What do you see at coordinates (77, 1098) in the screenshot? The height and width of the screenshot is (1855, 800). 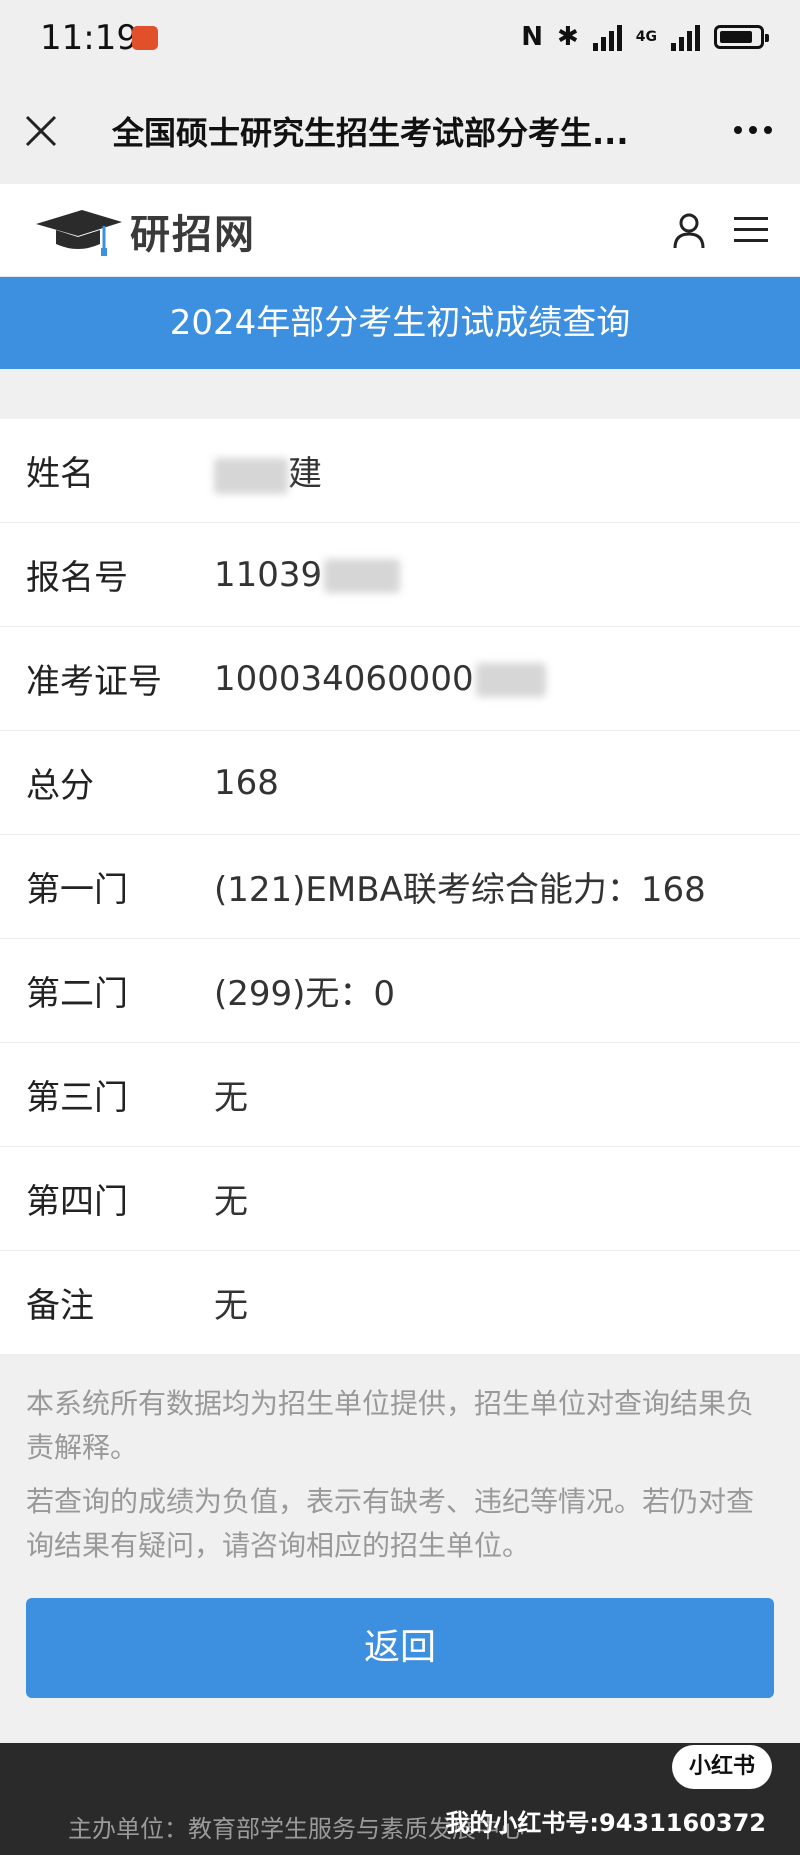 I see `row-label: 第三门` at bounding box center [77, 1098].